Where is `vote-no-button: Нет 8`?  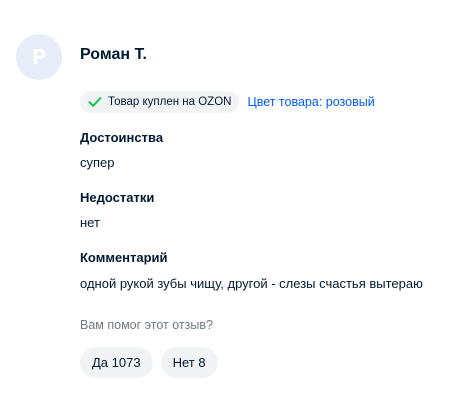
vote-no-button: Нет 8 is located at coordinates (189, 362).